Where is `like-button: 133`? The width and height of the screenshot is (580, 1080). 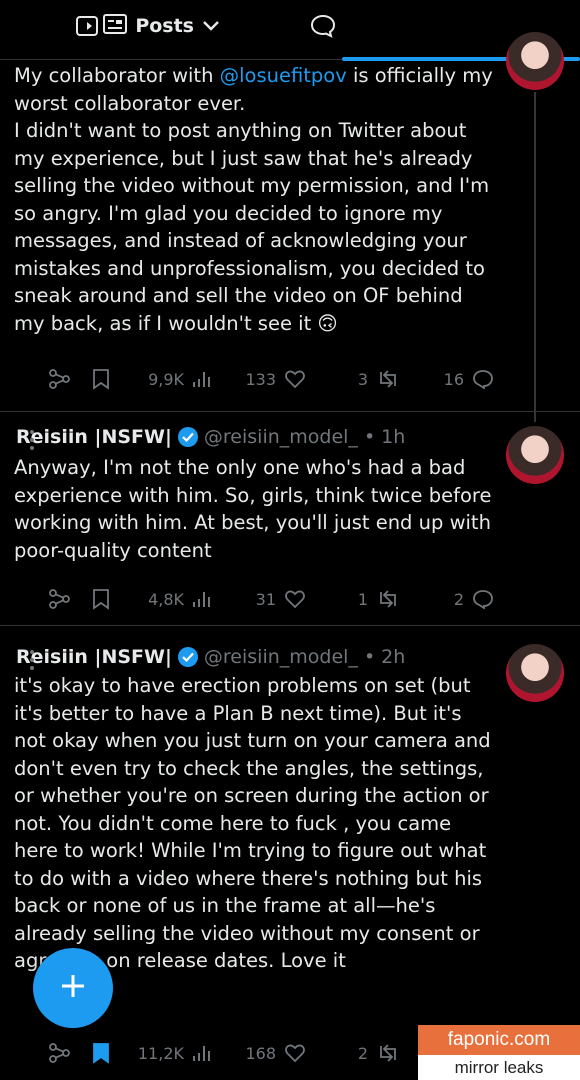 like-button: 133 is located at coordinates (259, 379).